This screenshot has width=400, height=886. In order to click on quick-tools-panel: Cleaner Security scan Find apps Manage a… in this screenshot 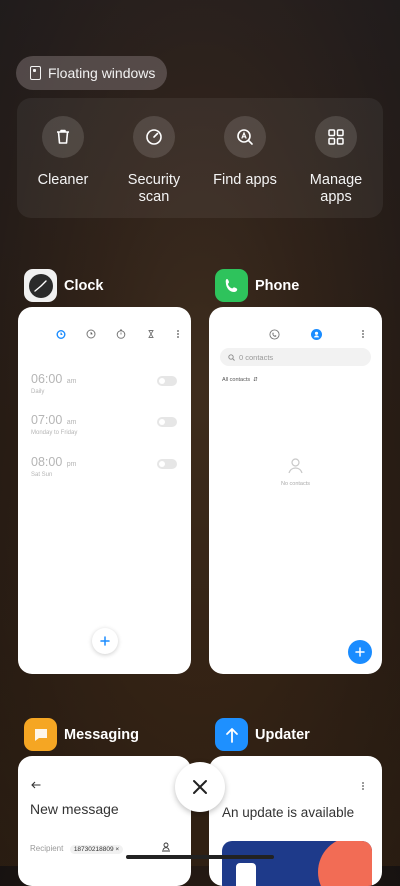, I will do `click(200, 158)`.